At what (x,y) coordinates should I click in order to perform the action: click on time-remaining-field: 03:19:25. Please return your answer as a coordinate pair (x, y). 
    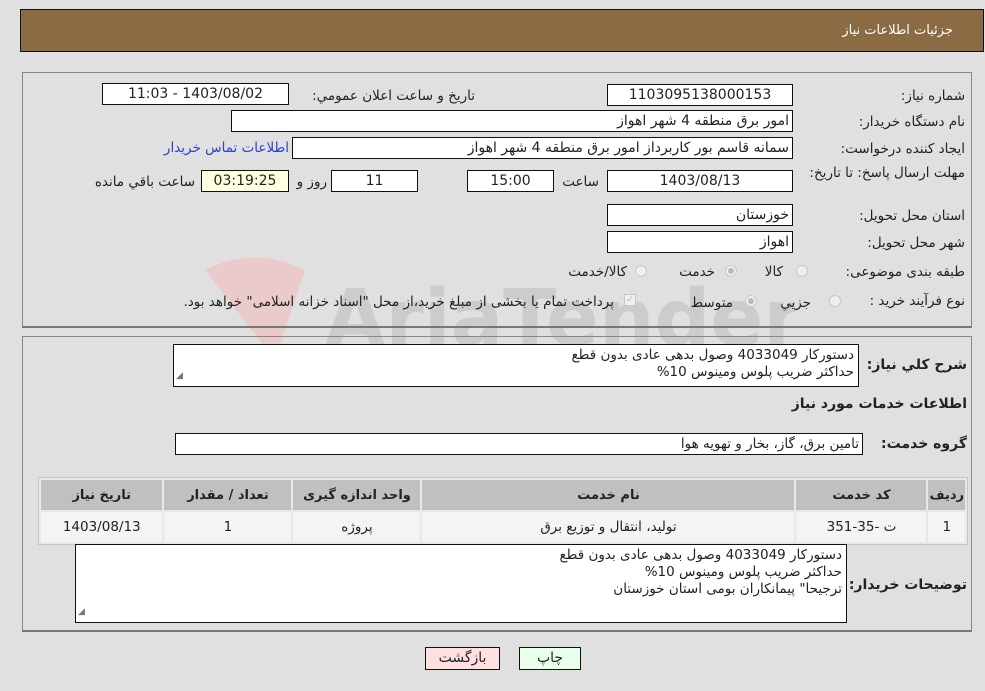
    Looking at the image, I should click on (245, 181).